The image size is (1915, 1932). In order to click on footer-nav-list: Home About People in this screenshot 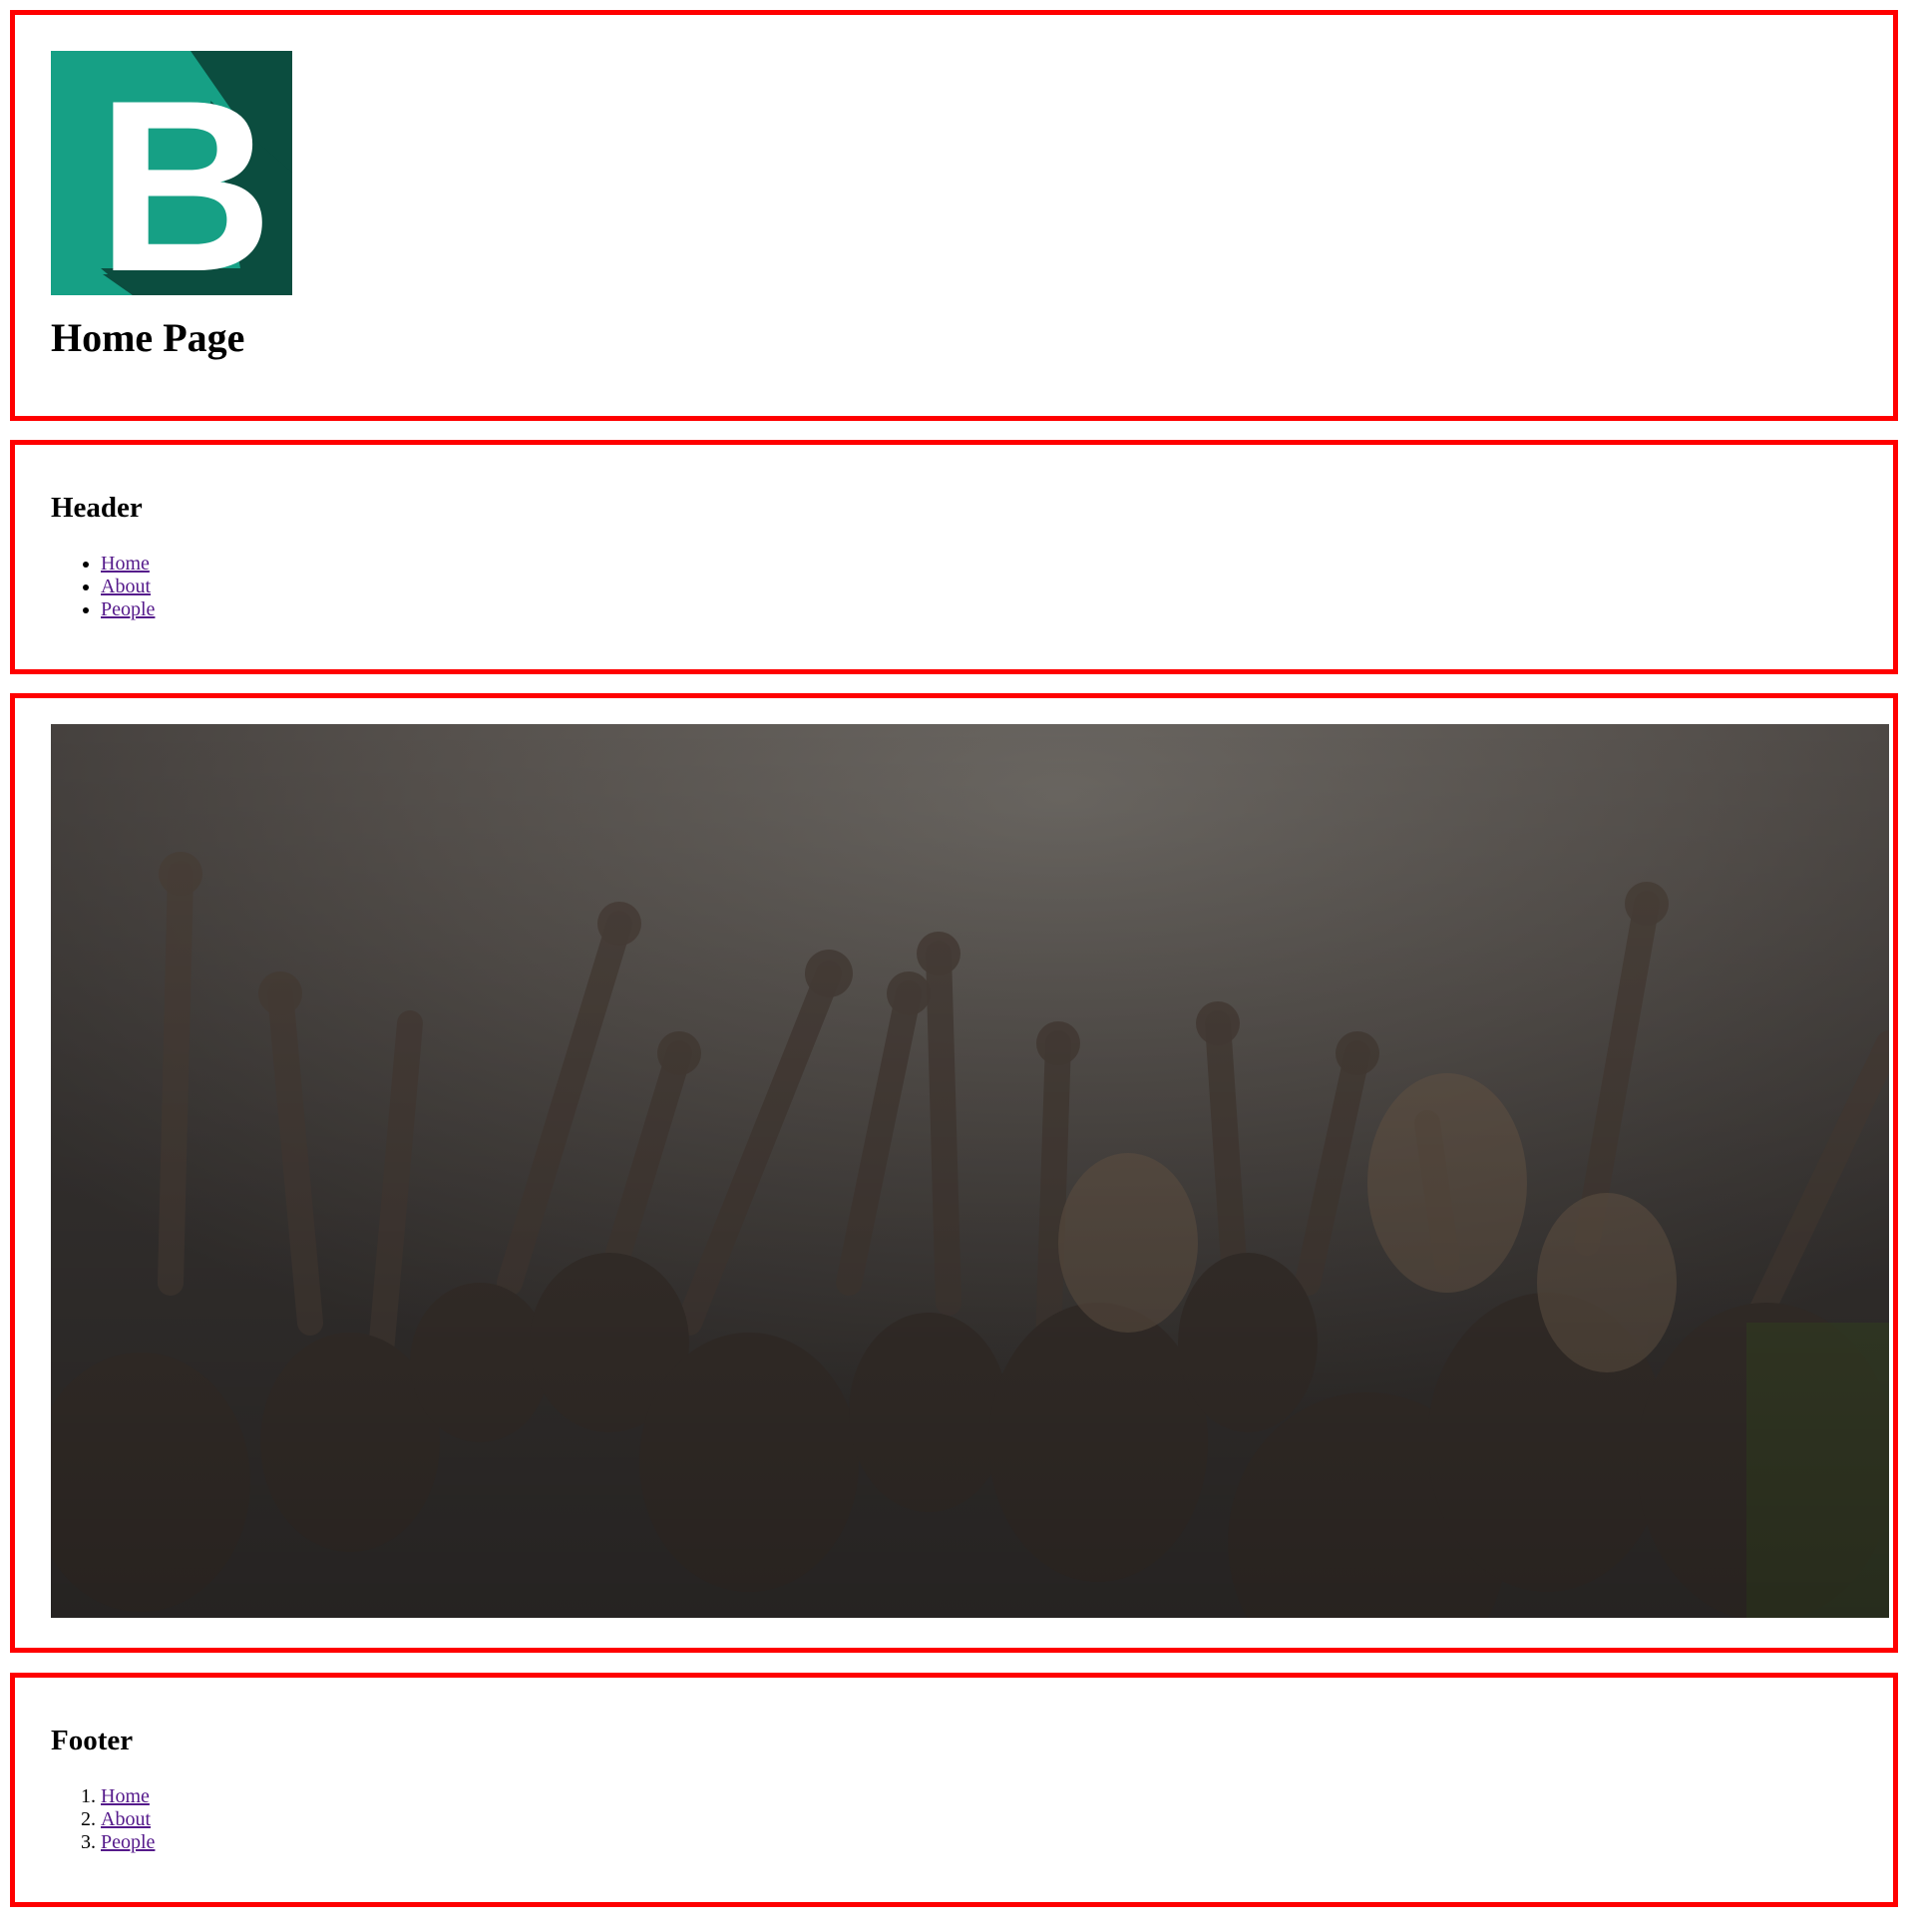, I will do `click(103, 1820)`.